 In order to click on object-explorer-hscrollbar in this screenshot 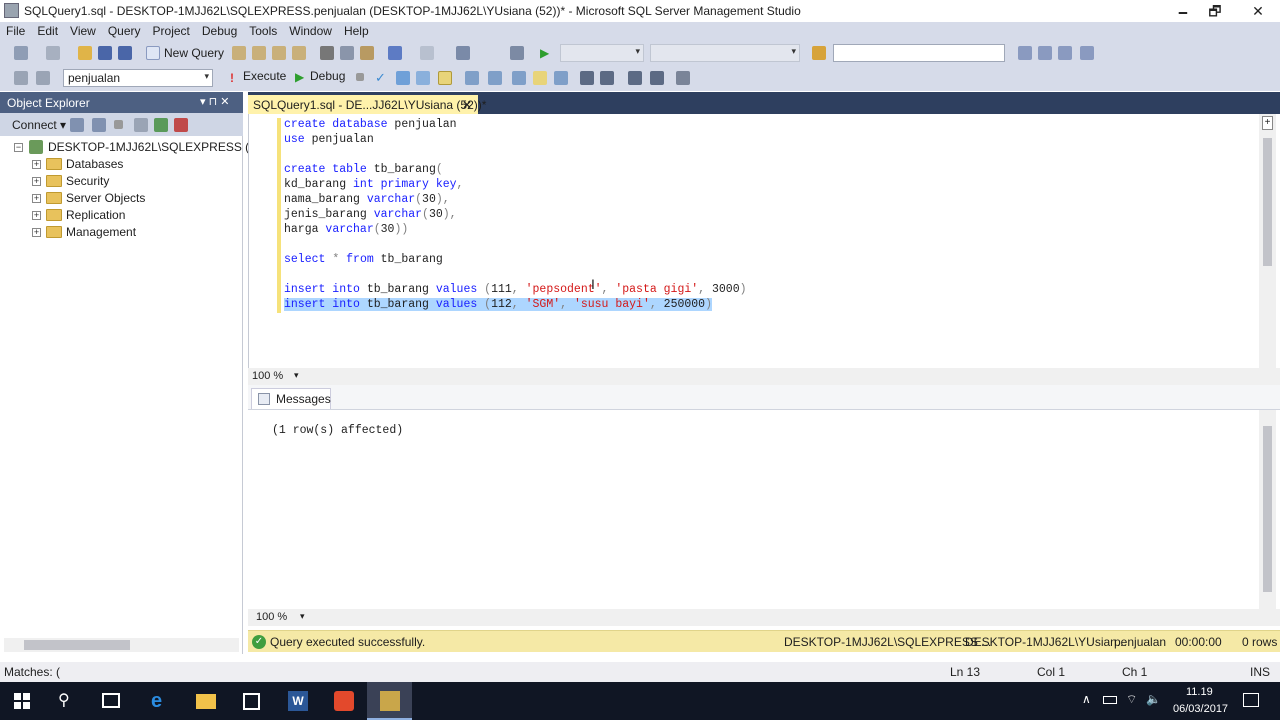, I will do `click(121, 645)`.